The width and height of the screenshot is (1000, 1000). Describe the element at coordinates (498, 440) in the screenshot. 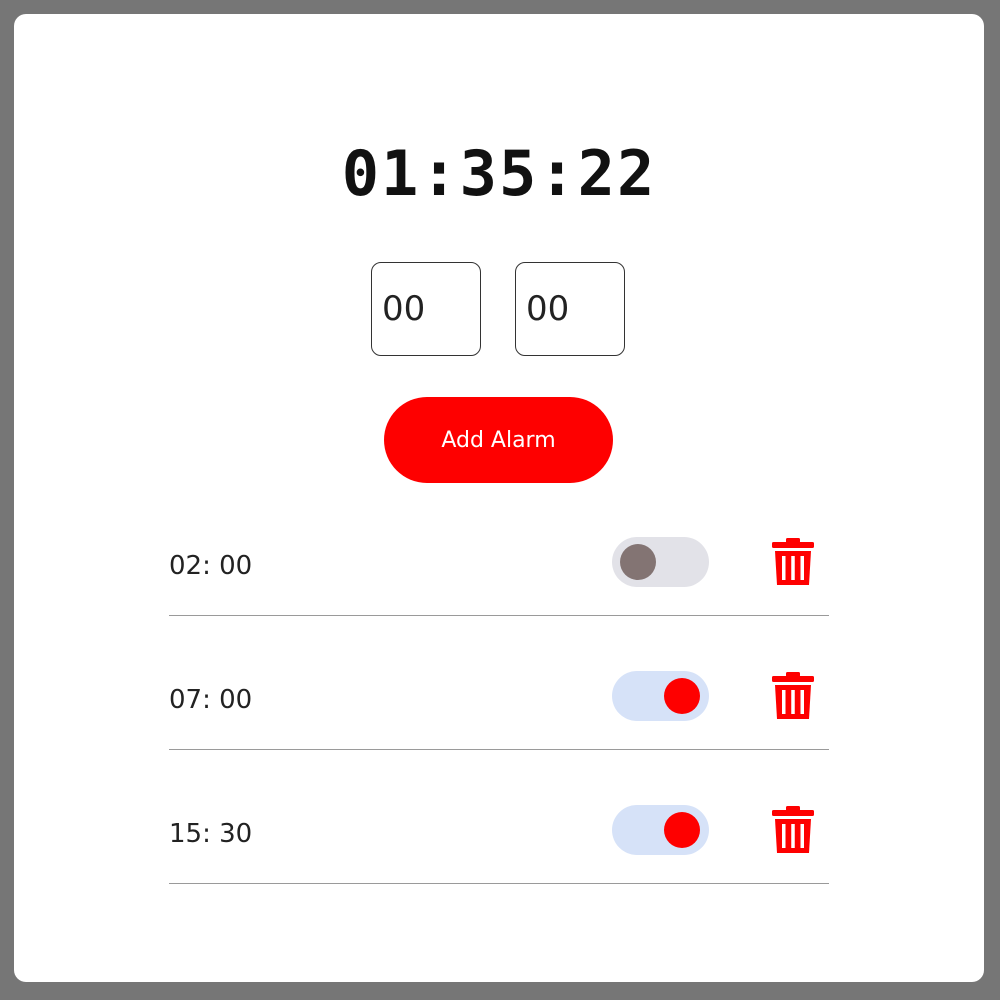

I see `add-alarm-button: Add Alarm` at that location.